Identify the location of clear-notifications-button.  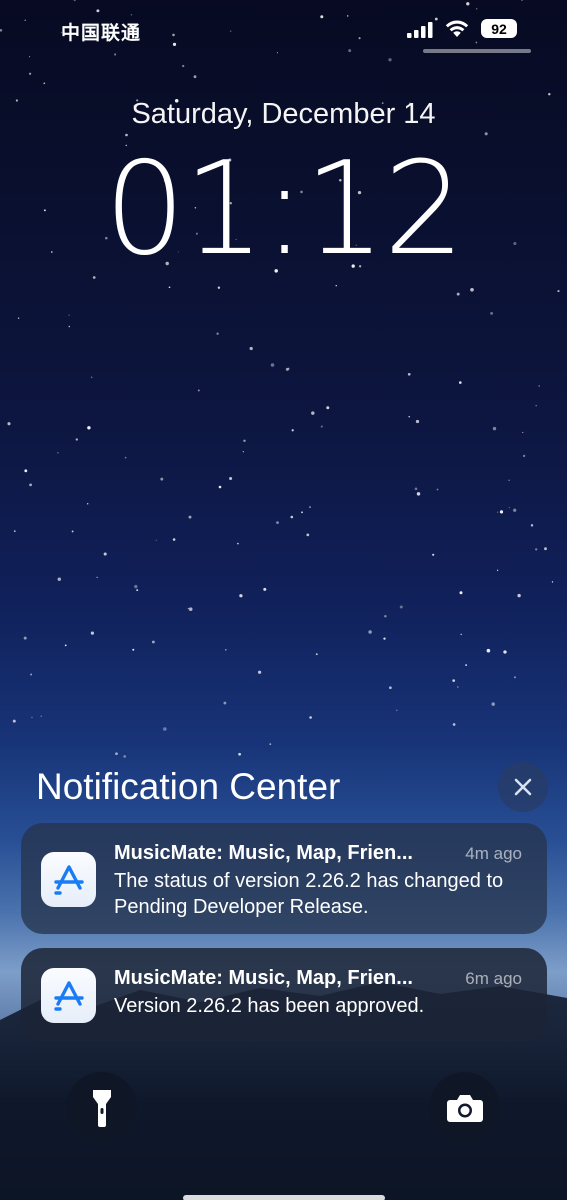
(523, 787).